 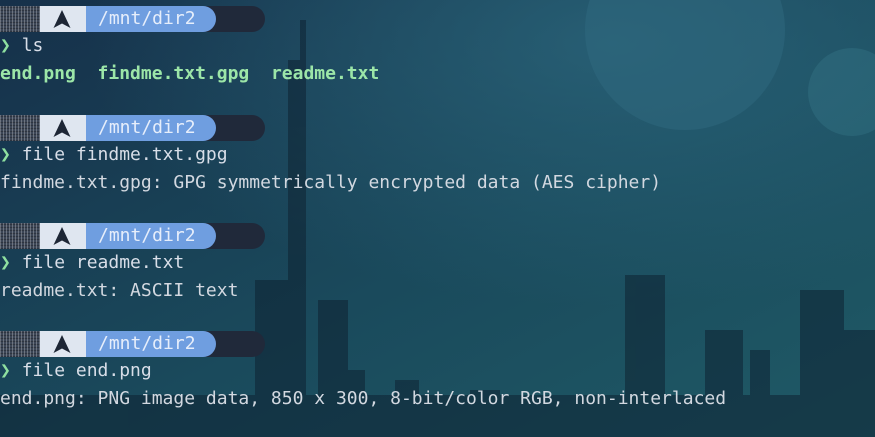 What do you see at coordinates (38, 73) in the screenshot?
I see `file-entry: end.png` at bounding box center [38, 73].